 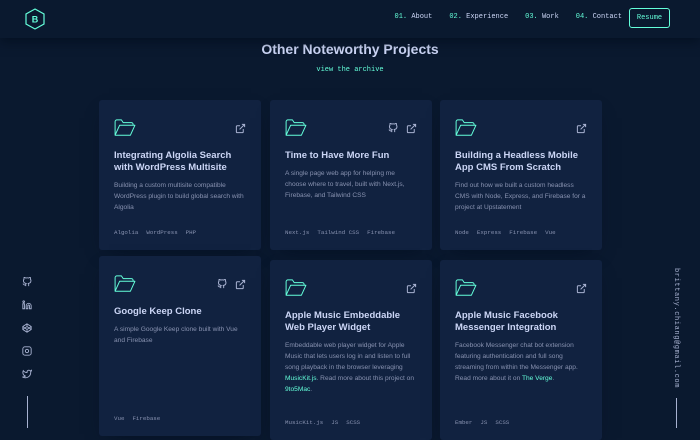 What do you see at coordinates (401, 17) in the screenshot?
I see `nav-num: 01.` at bounding box center [401, 17].